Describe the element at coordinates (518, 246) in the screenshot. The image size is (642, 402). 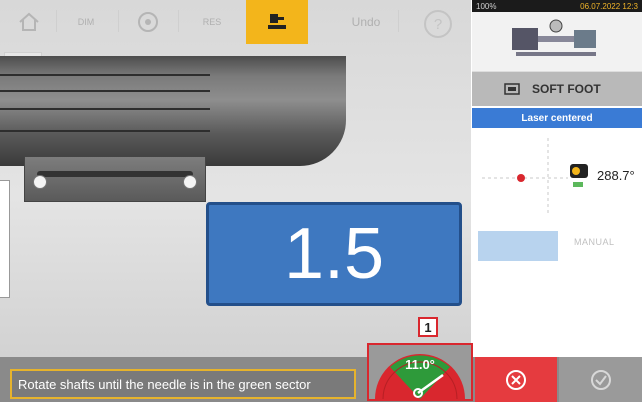
I see `auto-mode-button` at that location.